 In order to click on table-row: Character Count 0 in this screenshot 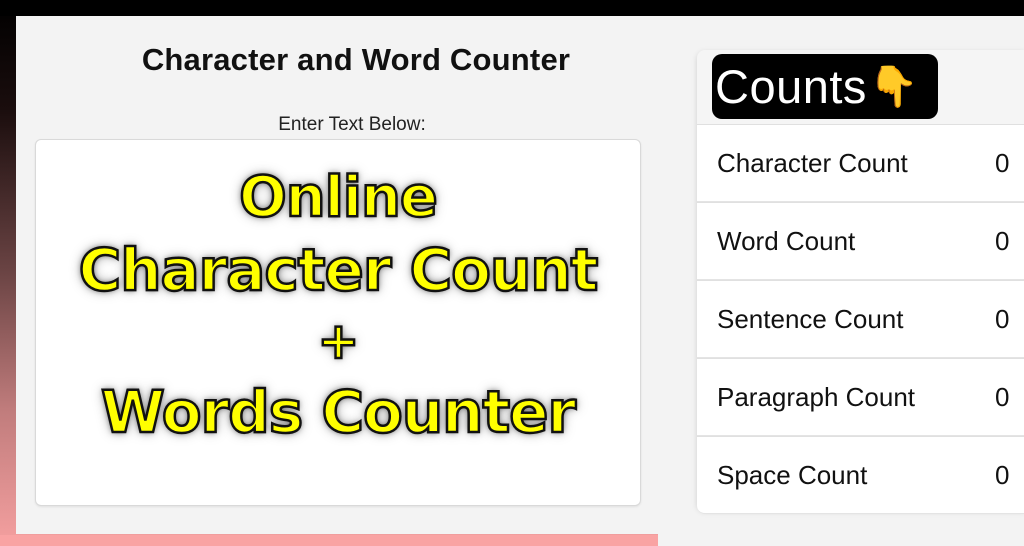, I will do `click(860, 163)`.